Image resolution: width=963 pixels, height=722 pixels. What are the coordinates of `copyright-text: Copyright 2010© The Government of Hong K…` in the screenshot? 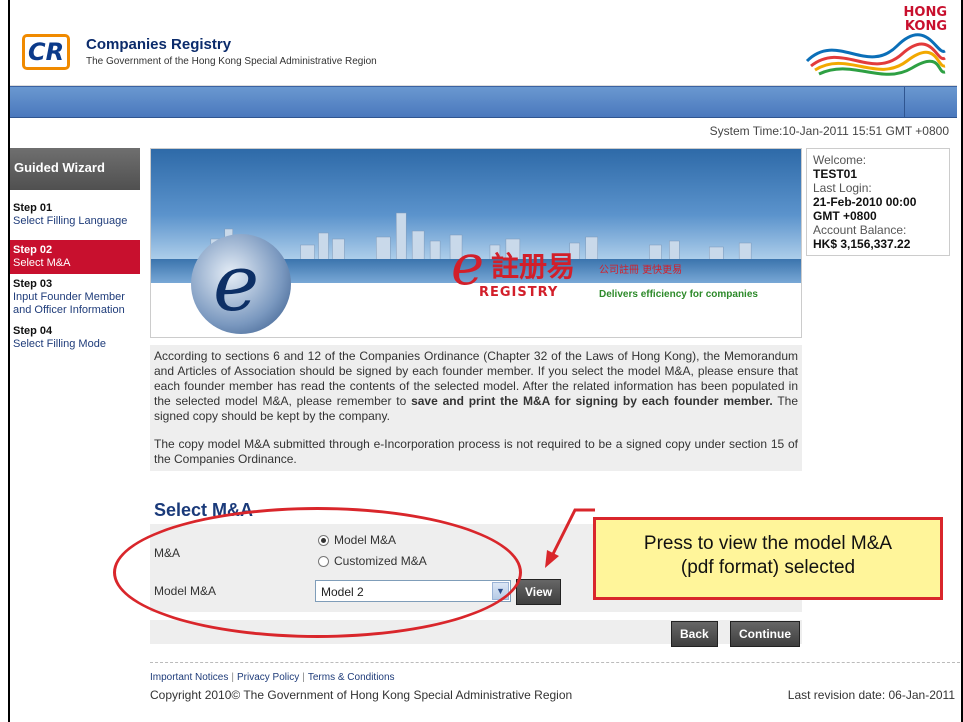 It's located at (361, 695).